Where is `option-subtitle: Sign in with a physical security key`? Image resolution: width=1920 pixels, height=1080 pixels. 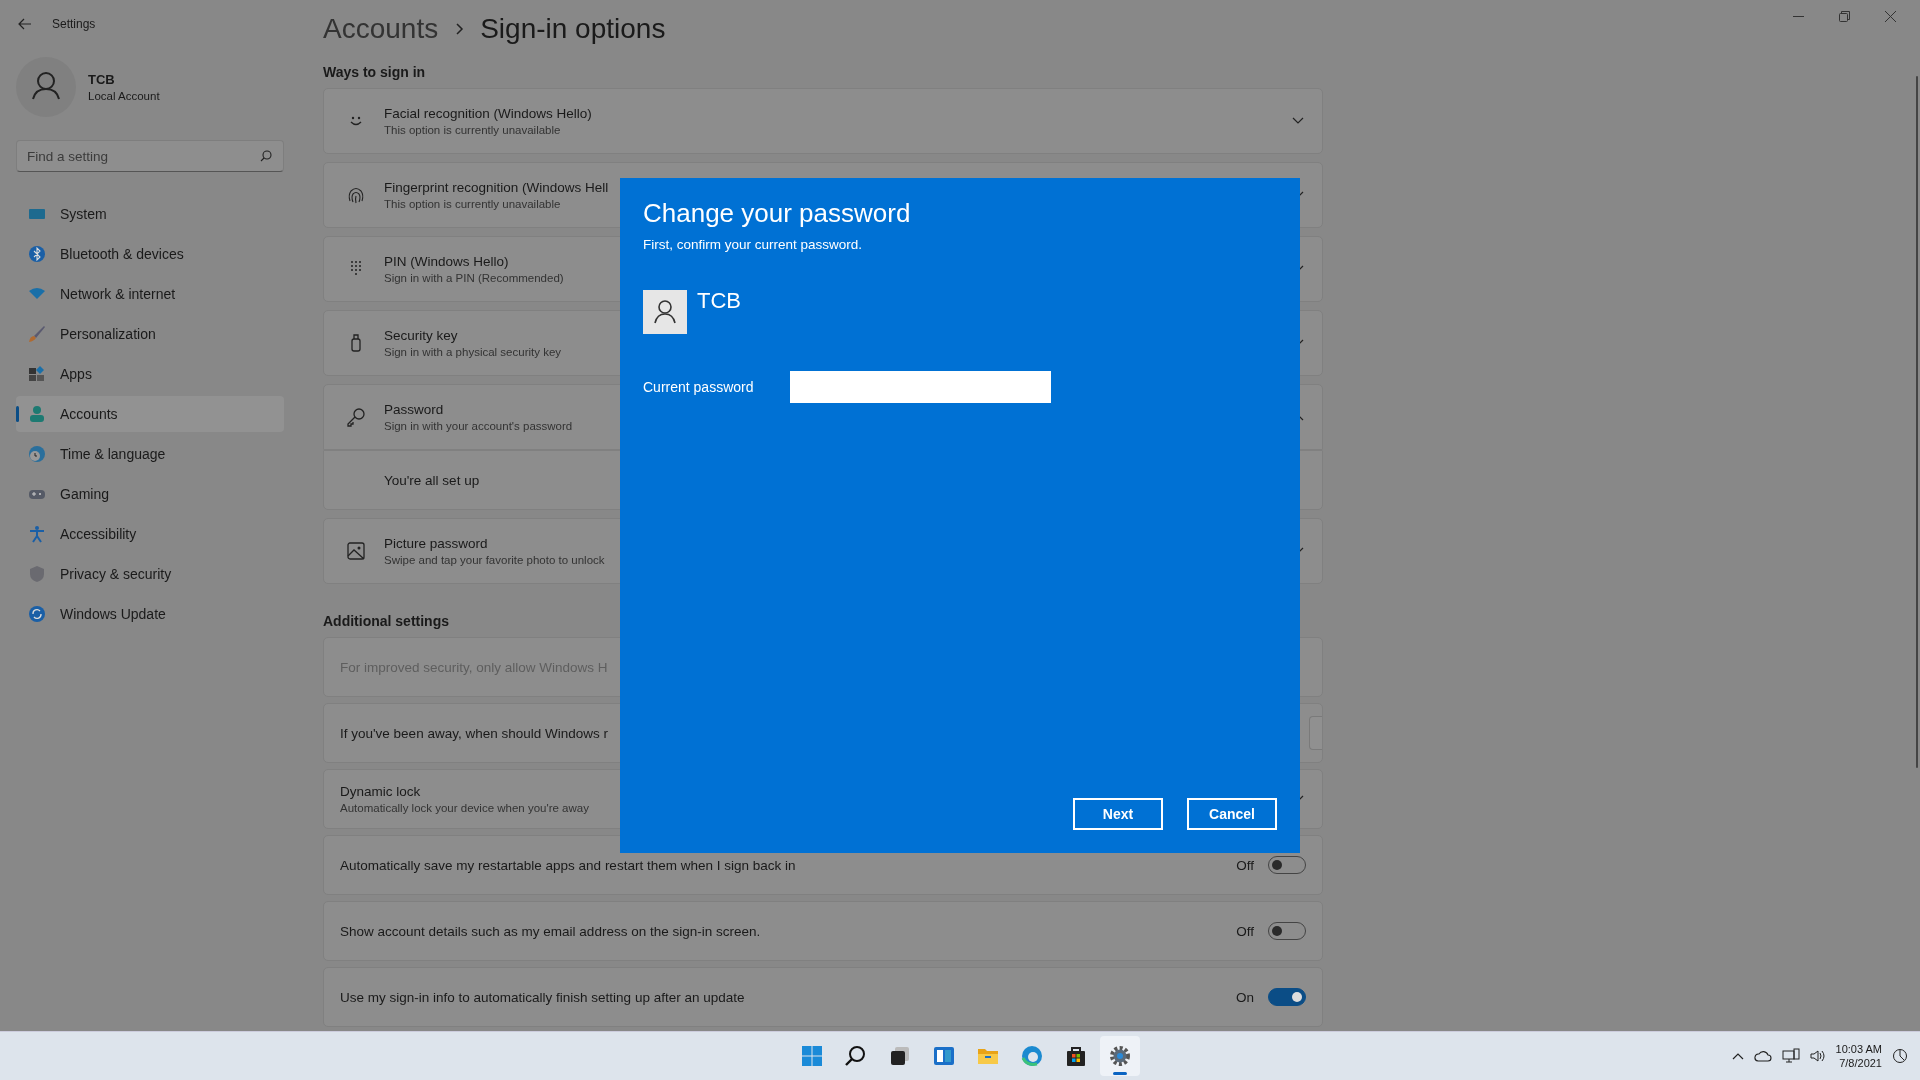
option-subtitle: Sign in with a physical security key is located at coordinates (473, 352).